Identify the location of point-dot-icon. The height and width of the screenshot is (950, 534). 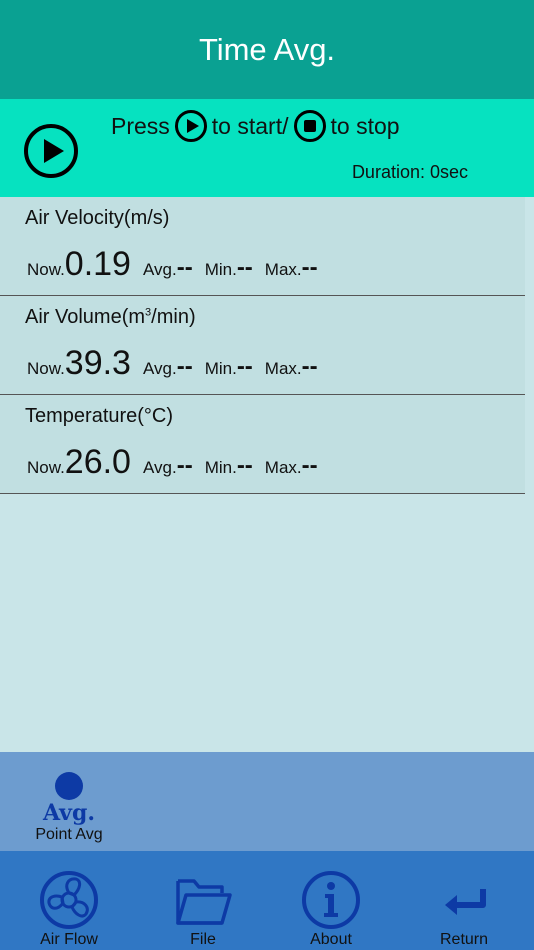
(69, 786).